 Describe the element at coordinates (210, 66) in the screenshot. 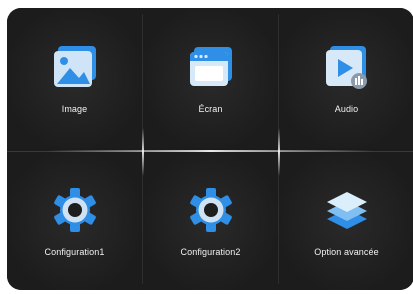

I see `screen-window-icon` at that location.